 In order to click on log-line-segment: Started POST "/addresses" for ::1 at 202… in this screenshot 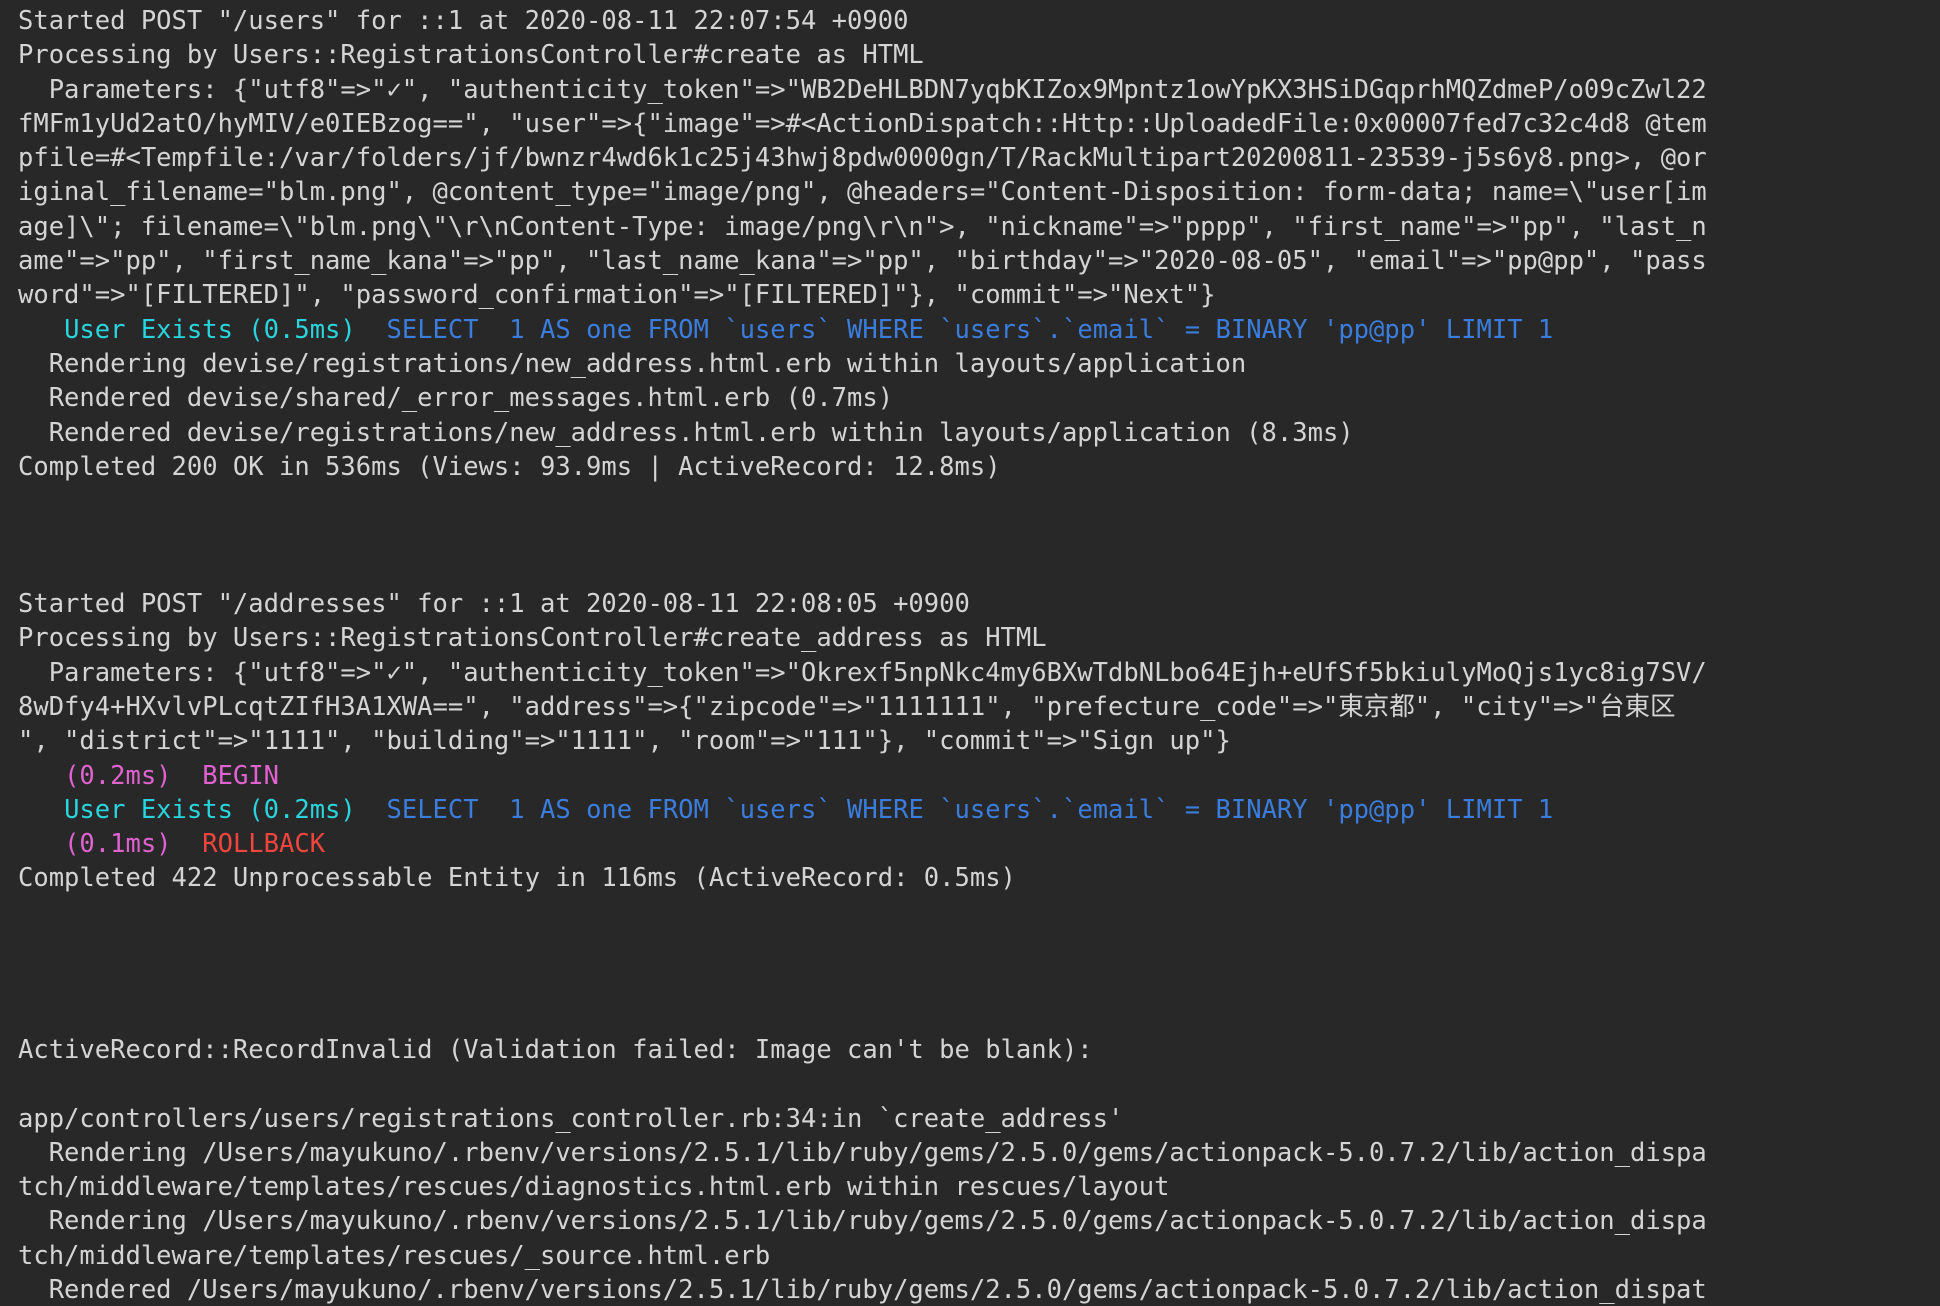, I will do `click(494, 604)`.